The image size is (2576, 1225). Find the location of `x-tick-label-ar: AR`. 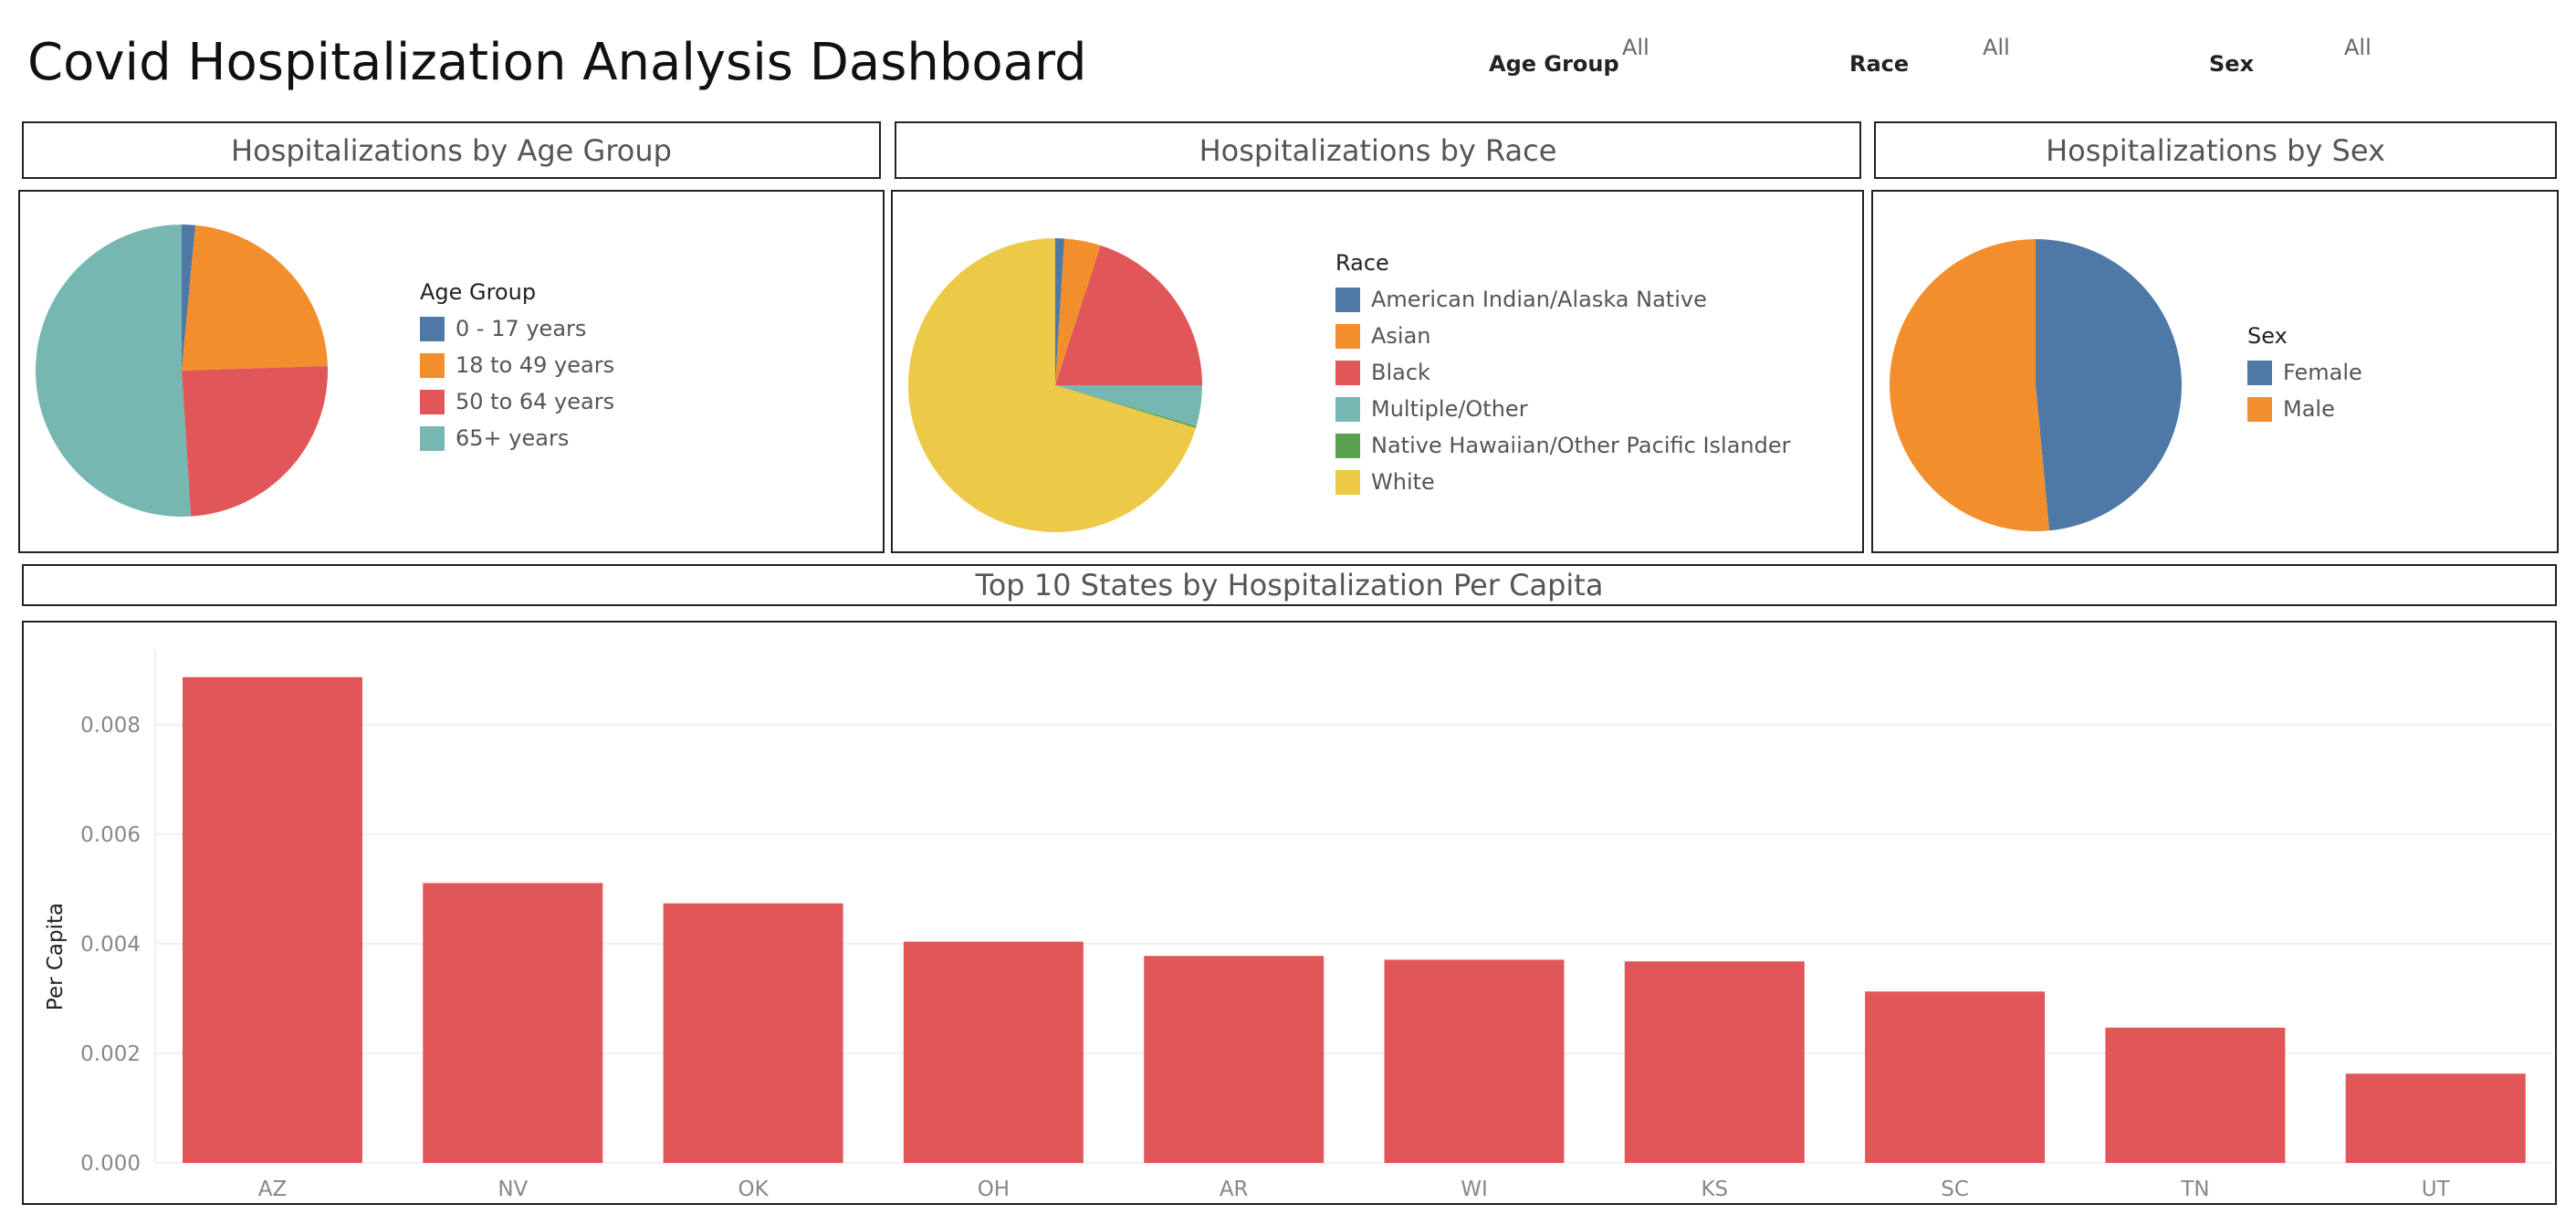

x-tick-label-ar: AR is located at coordinates (1234, 1189).